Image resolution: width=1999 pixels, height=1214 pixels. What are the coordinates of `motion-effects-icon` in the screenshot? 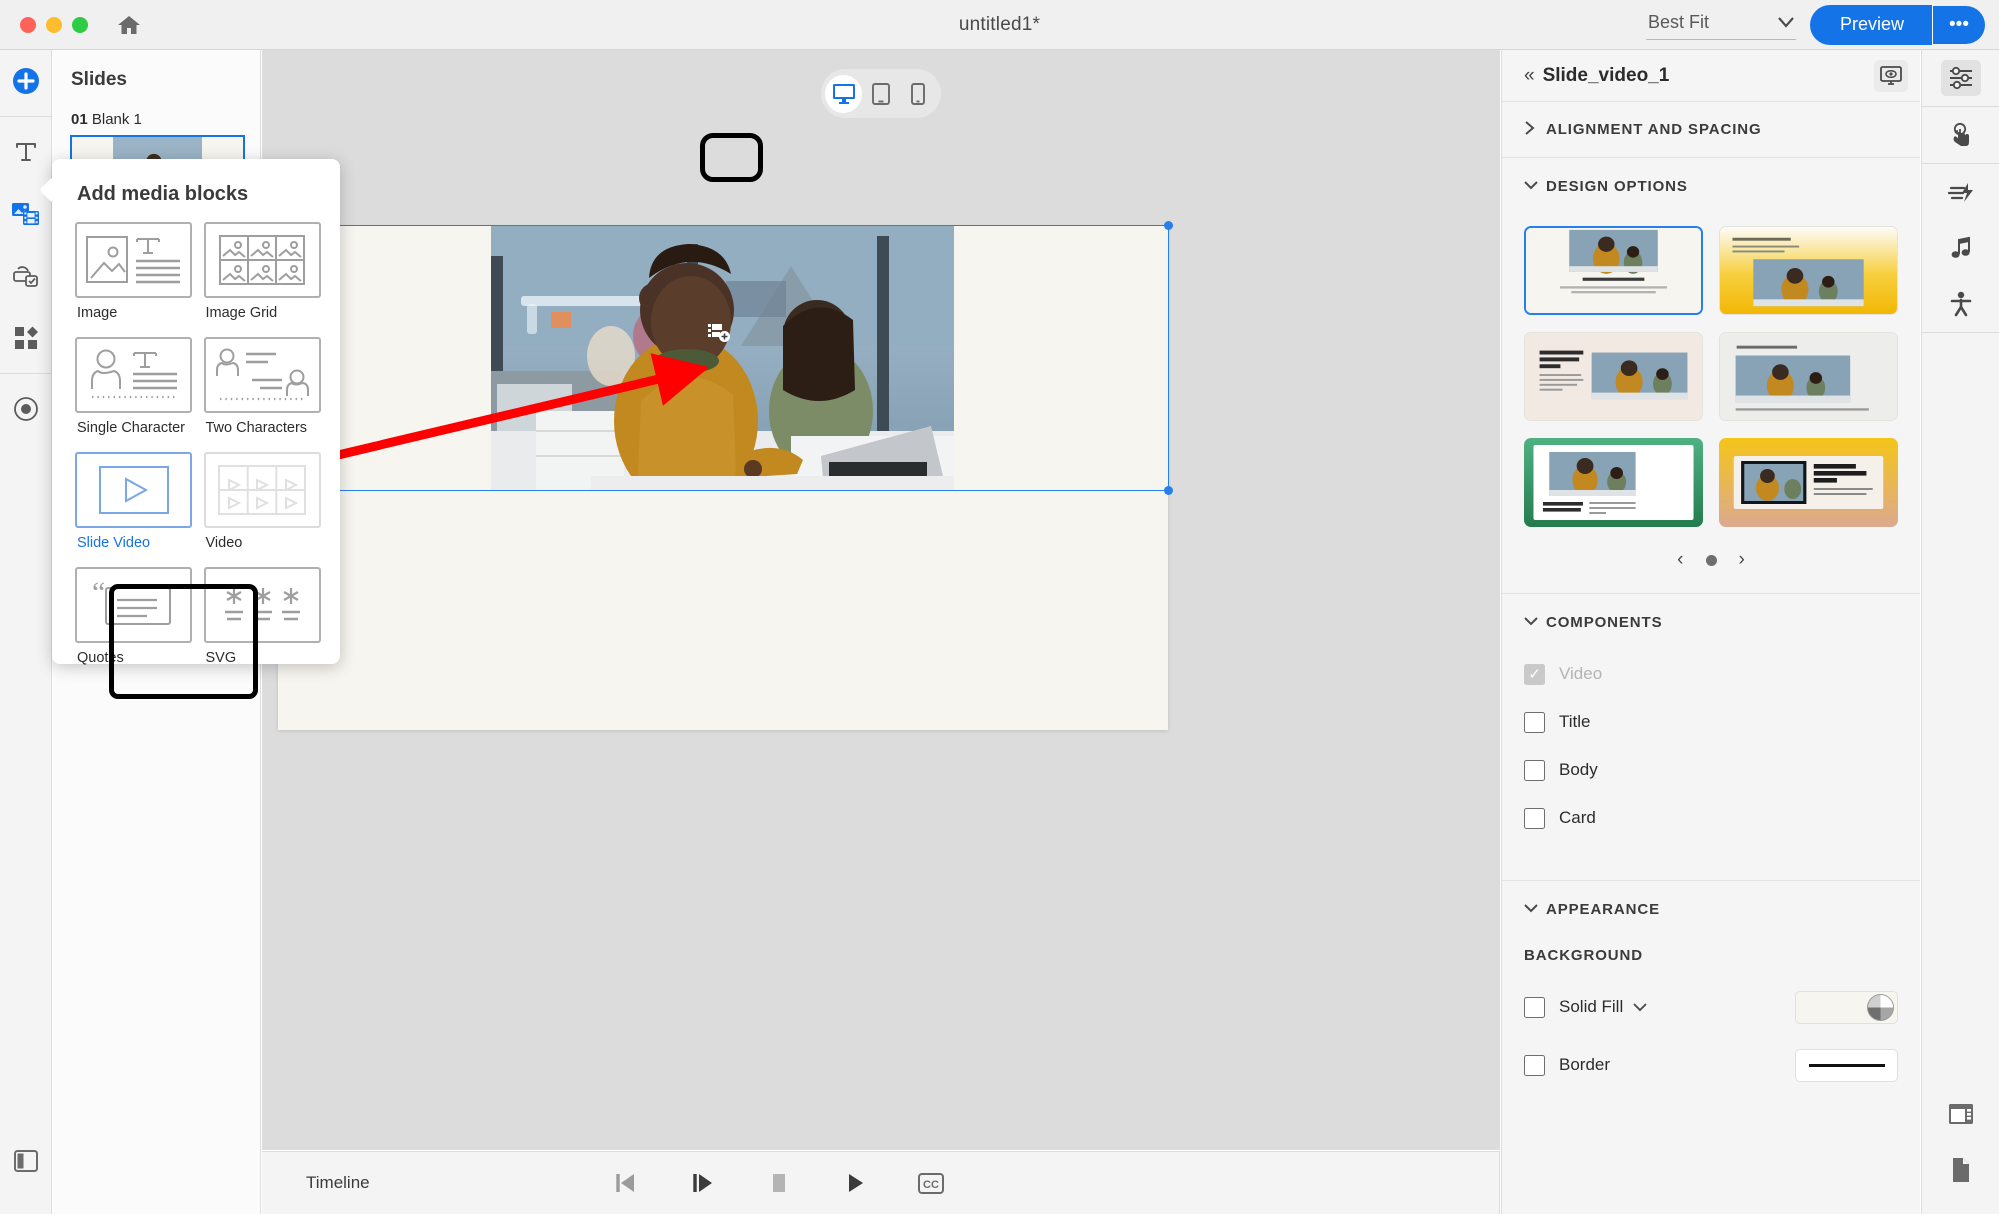 It's located at (1960, 192).